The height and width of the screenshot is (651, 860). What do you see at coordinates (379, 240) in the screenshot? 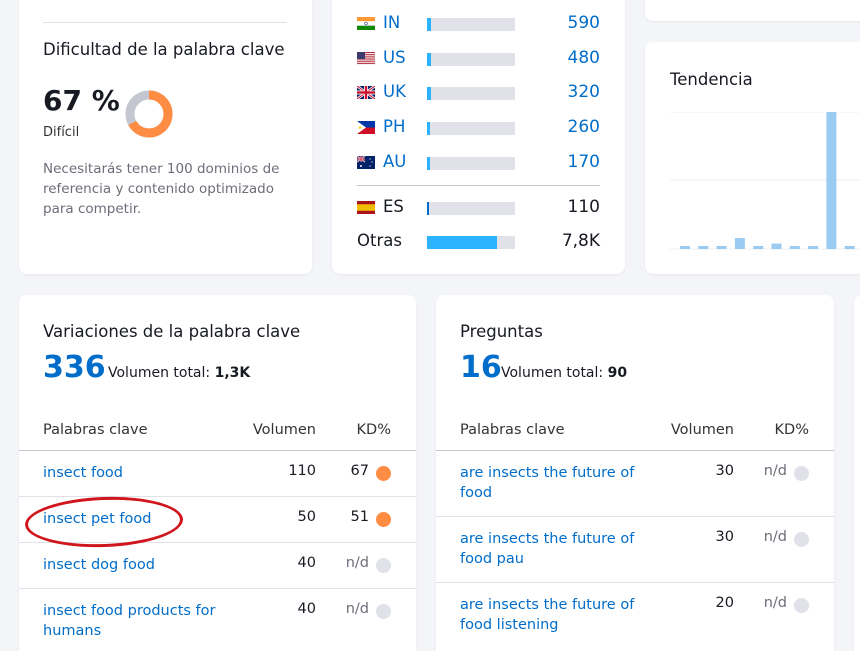
I see `others-label: Otras` at bounding box center [379, 240].